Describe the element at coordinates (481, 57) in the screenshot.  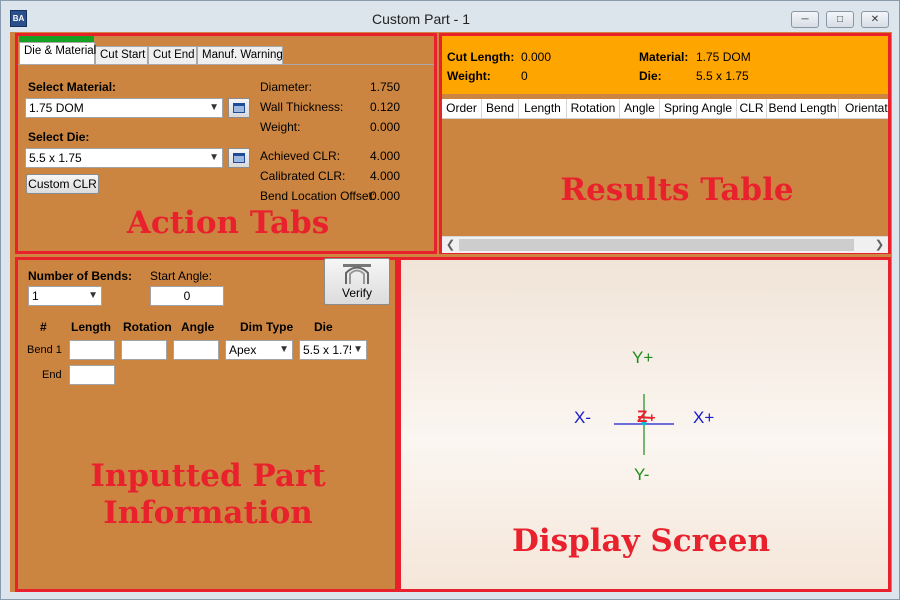
I see `cut-length-label: Cut Length:` at that location.